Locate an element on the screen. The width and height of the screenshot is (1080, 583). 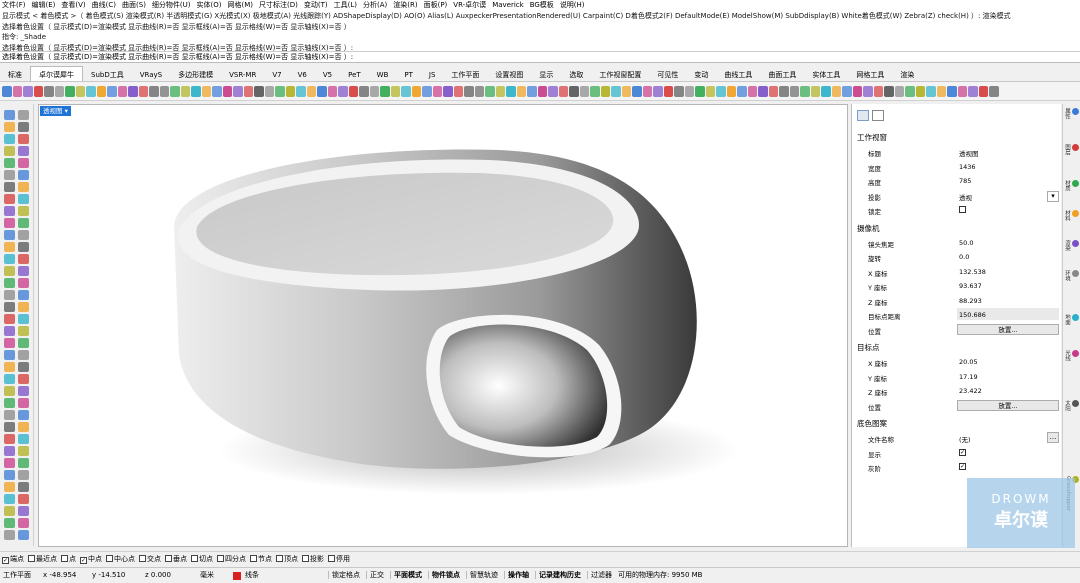
tab-标准: 标准 is located at coordinates (15, 74).